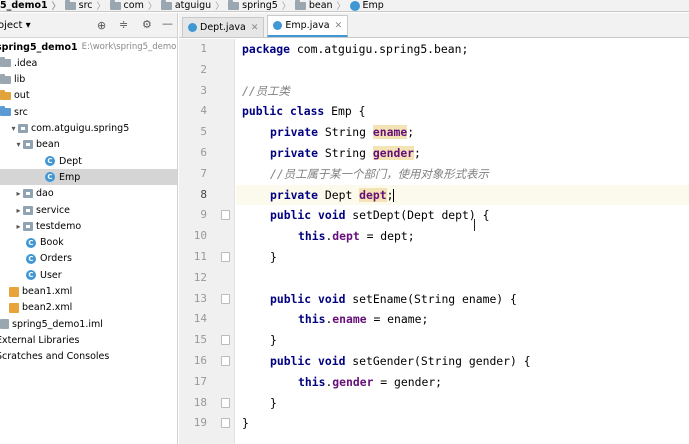  I want to click on tree-item: ▾ com.atguigu.spring5, so click(69, 129).